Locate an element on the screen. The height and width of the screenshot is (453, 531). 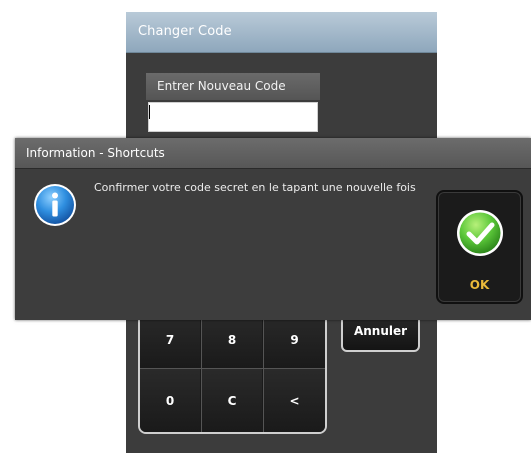
new-code-label: Entrer Nouveau Code is located at coordinates (233, 86).